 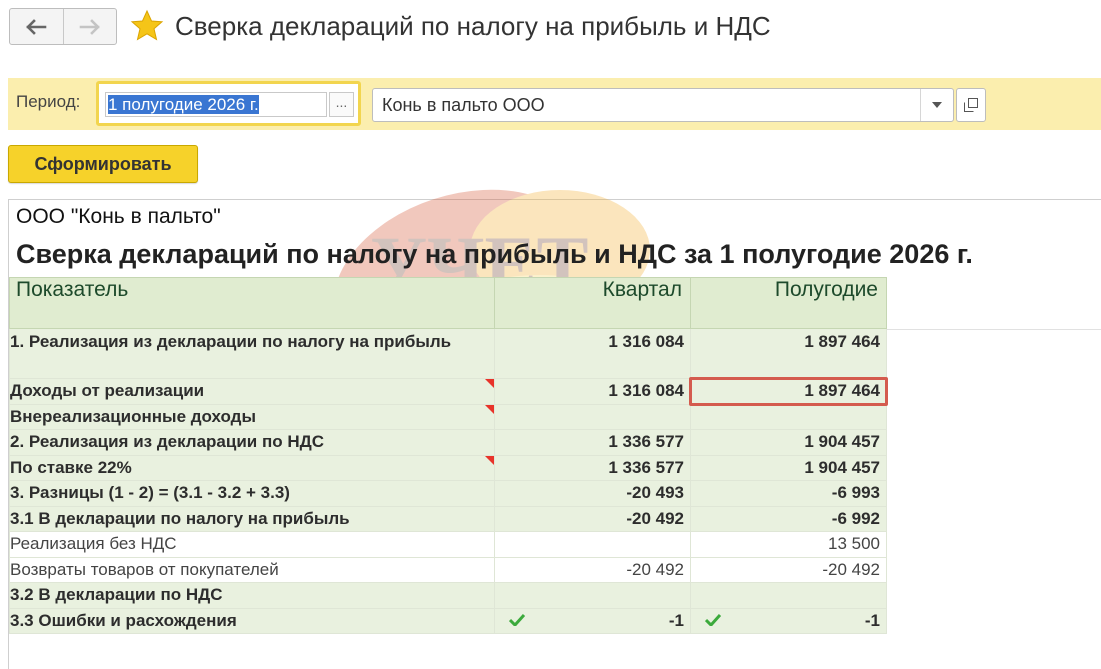 What do you see at coordinates (107, 391) in the screenshot?
I see `row-label: Доходы от реализации` at bounding box center [107, 391].